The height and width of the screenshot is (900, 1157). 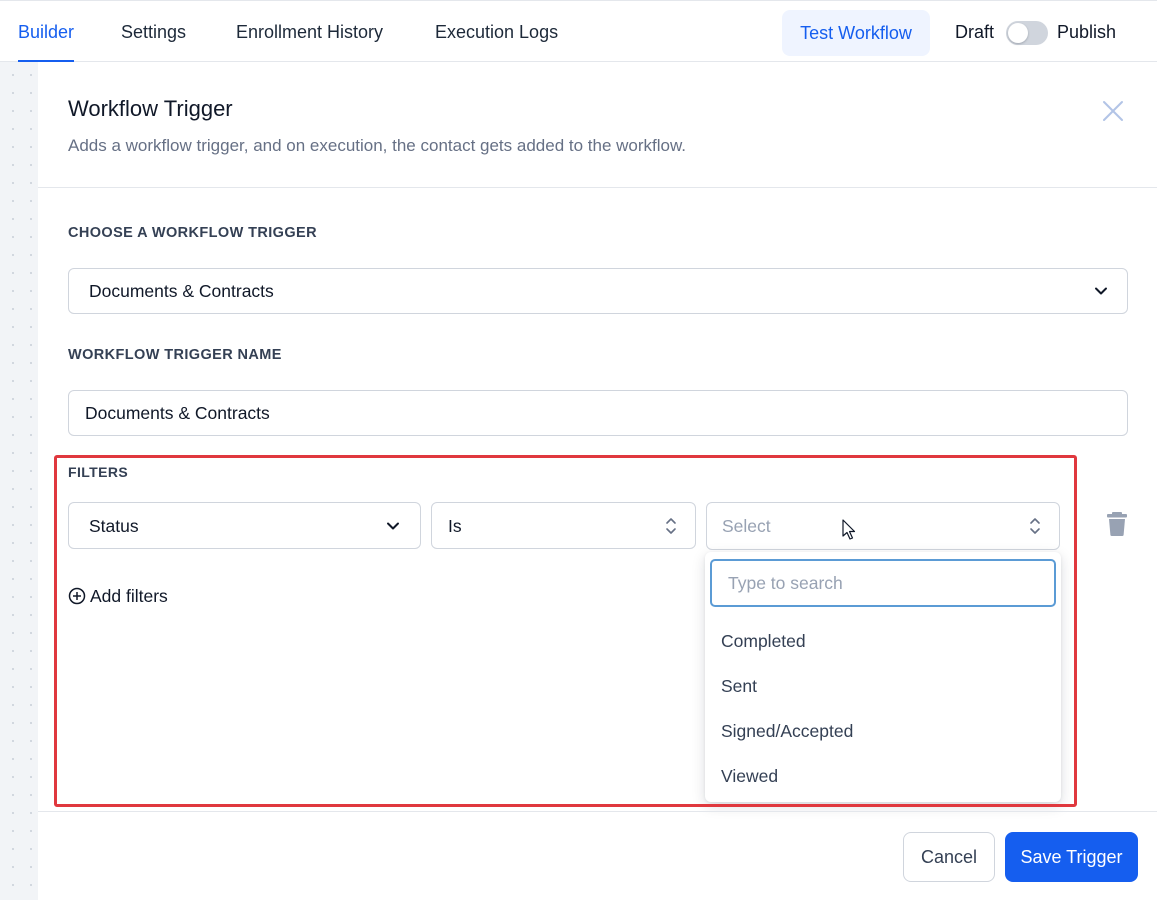 I want to click on tab-builder: Builder, so click(x=46, y=31).